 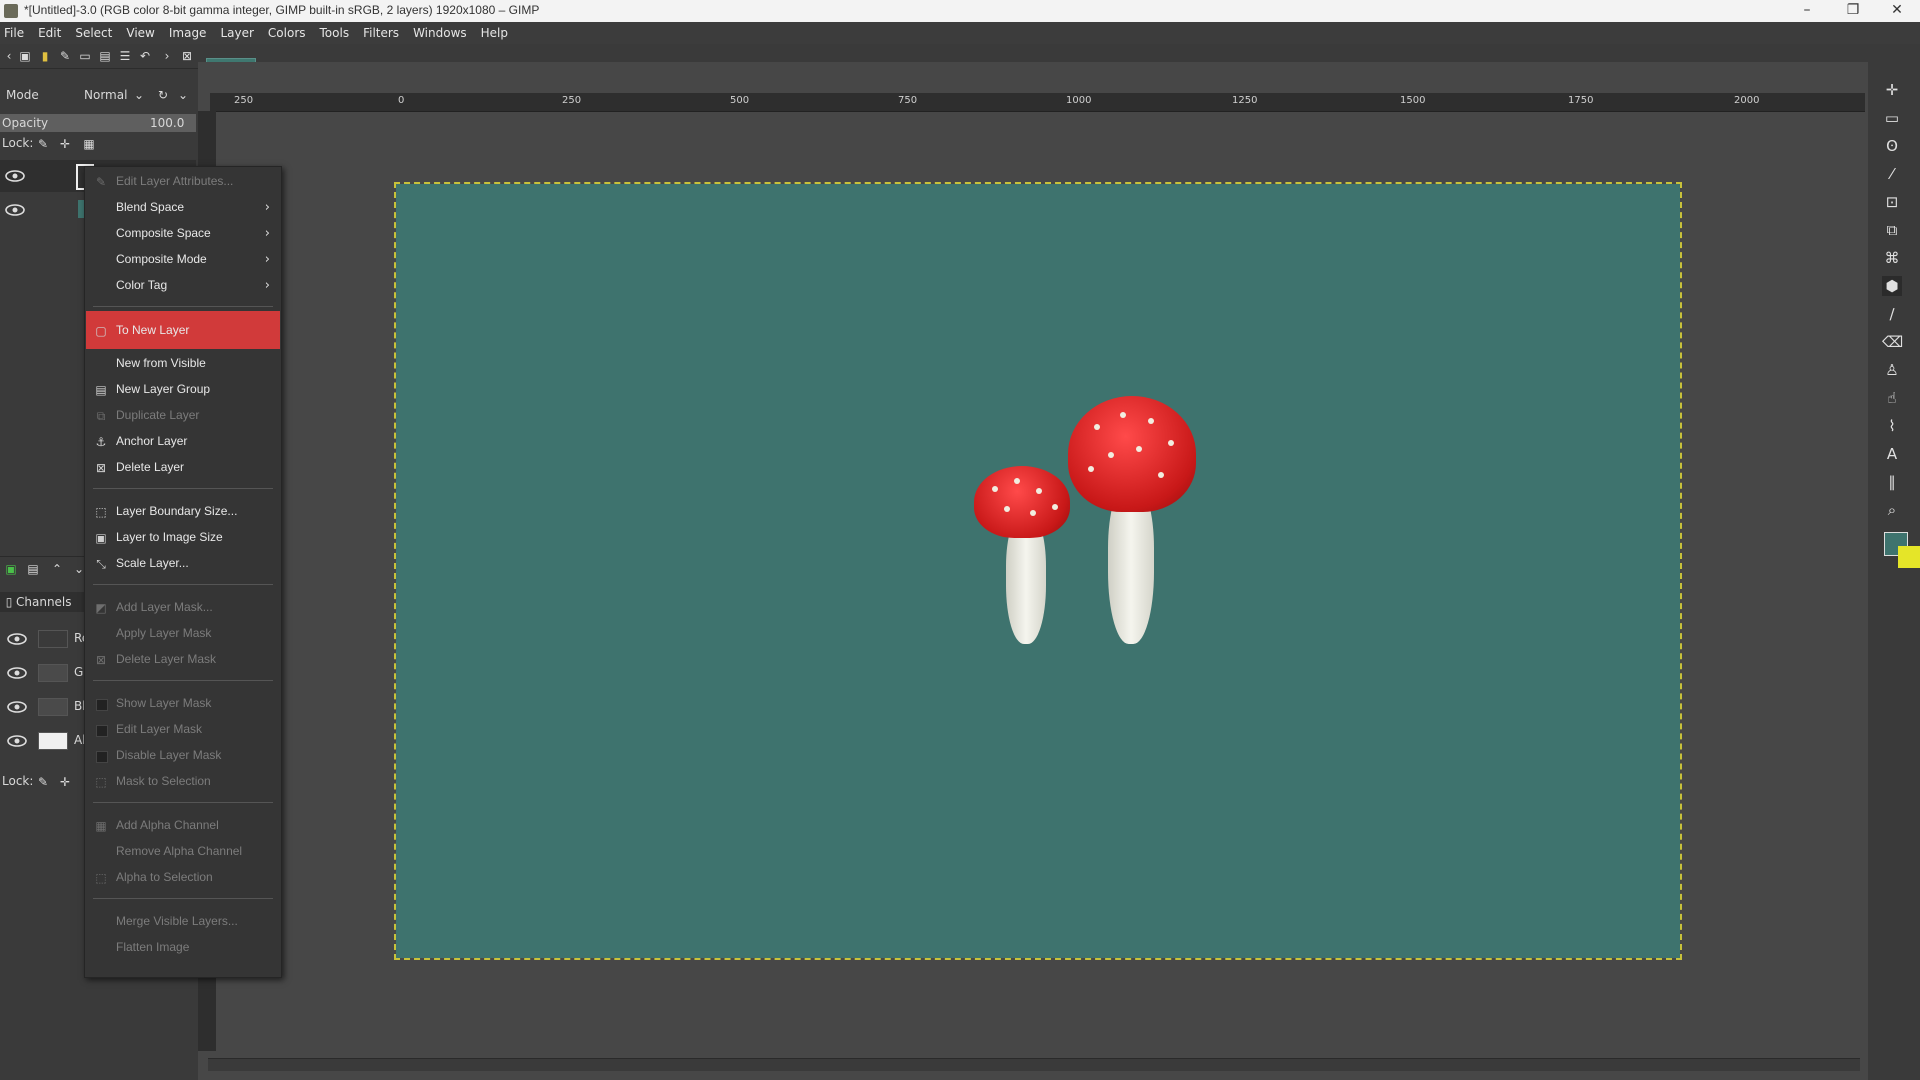 What do you see at coordinates (183, 660) in the screenshot?
I see `menu-item-delete-layer-mask: ⊠ Delete Layer Mask` at bounding box center [183, 660].